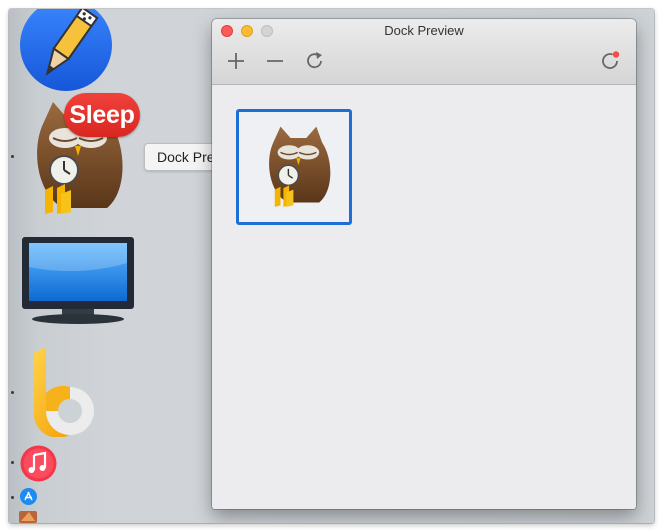  What do you see at coordinates (616, 54) in the screenshot?
I see `status-dot` at bounding box center [616, 54].